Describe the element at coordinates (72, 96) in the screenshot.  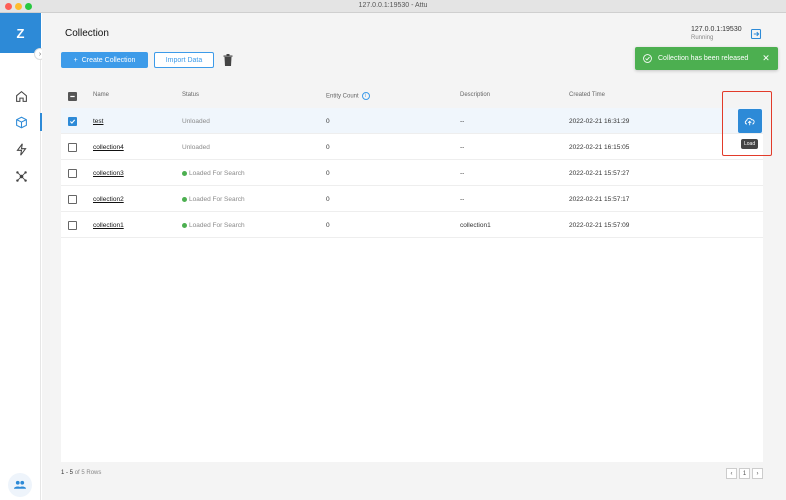
I see `select-all-checkbox` at that location.